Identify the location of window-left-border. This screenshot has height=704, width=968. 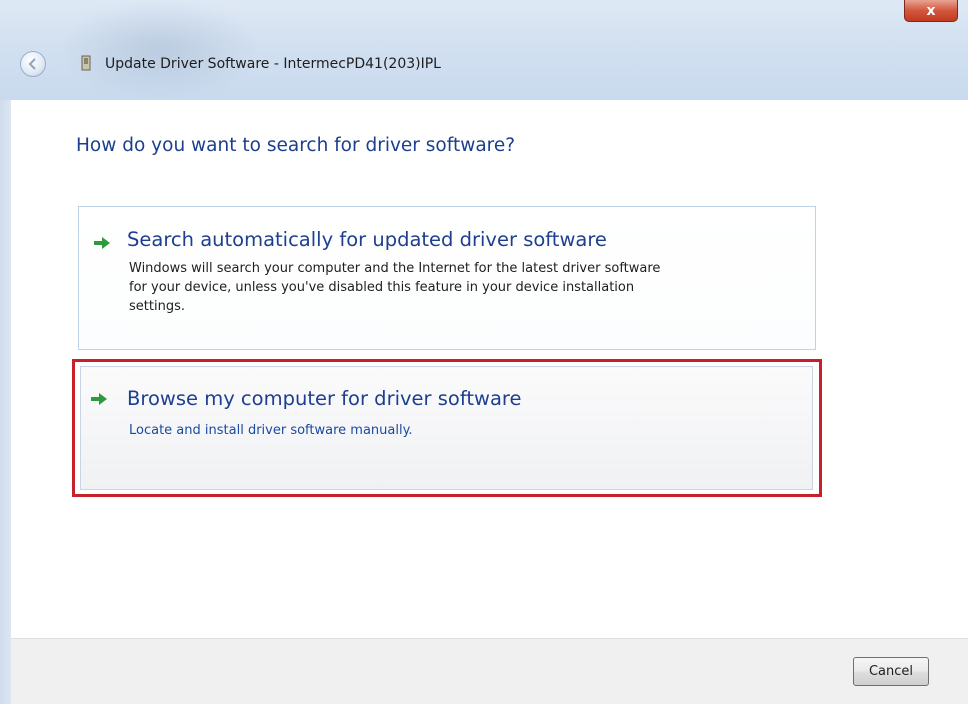
(5, 402).